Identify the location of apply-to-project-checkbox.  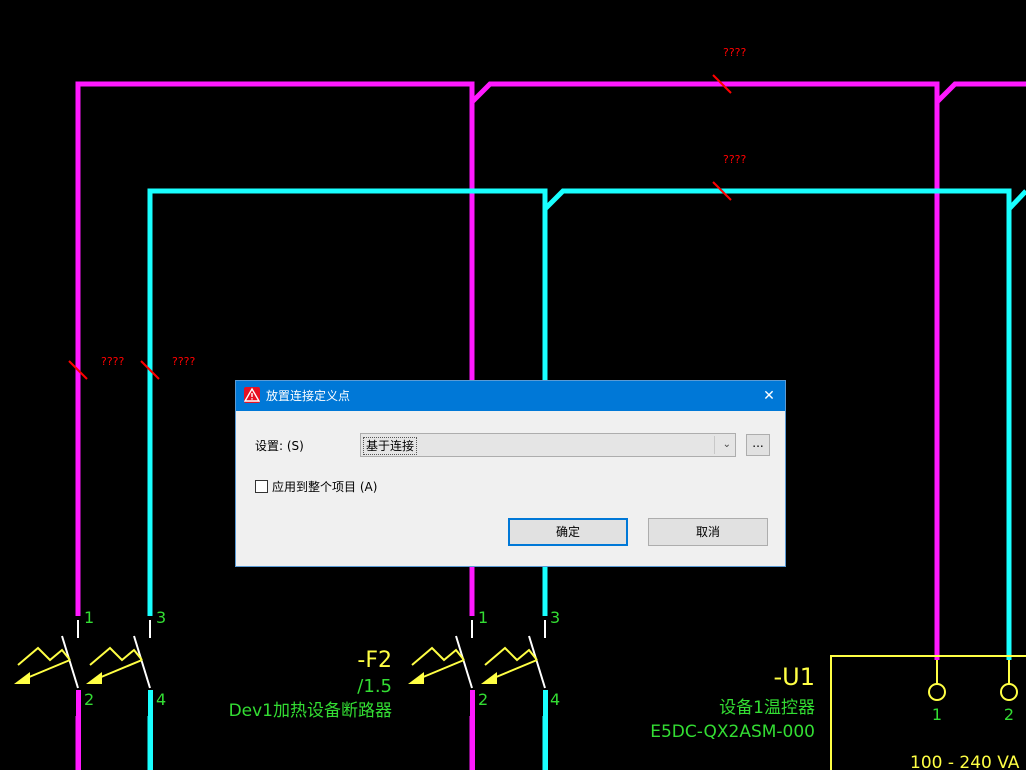
(261, 486).